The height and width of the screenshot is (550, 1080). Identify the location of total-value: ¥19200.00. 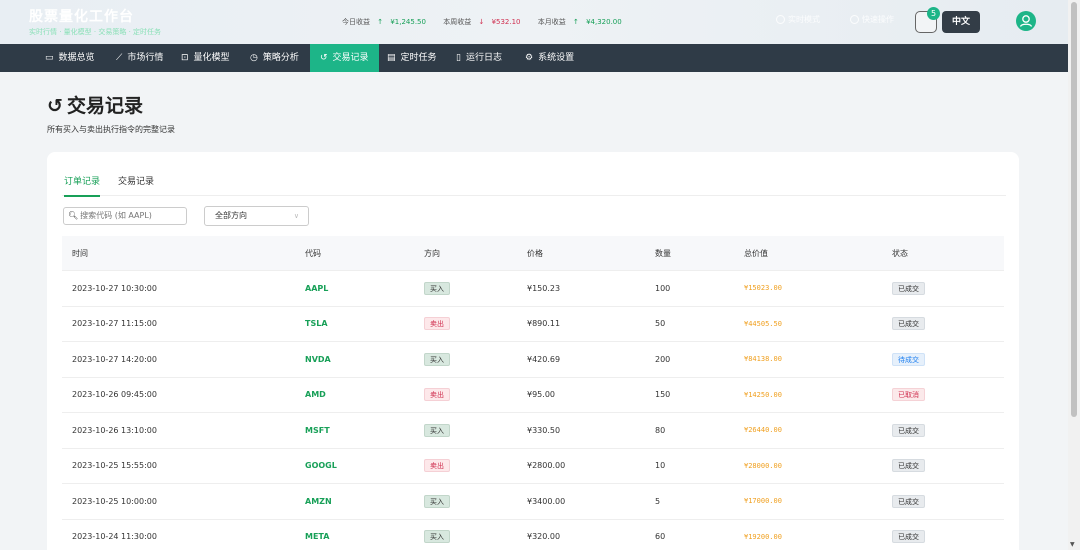
(763, 536).